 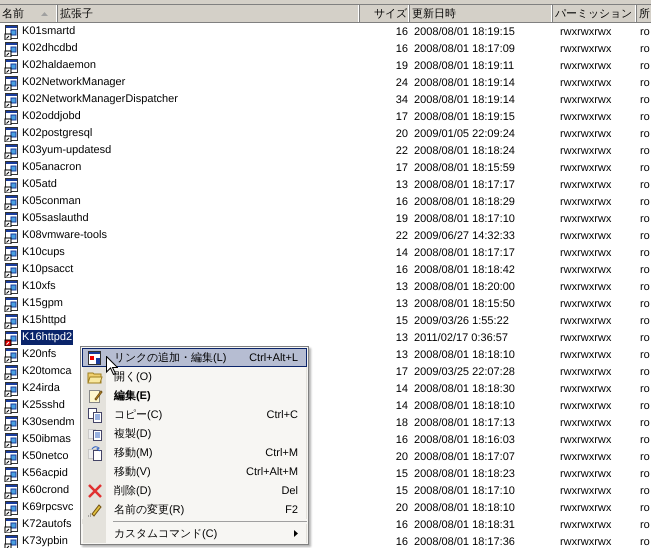 I want to click on shortcut-label: Ctrl+C, so click(x=282, y=414).